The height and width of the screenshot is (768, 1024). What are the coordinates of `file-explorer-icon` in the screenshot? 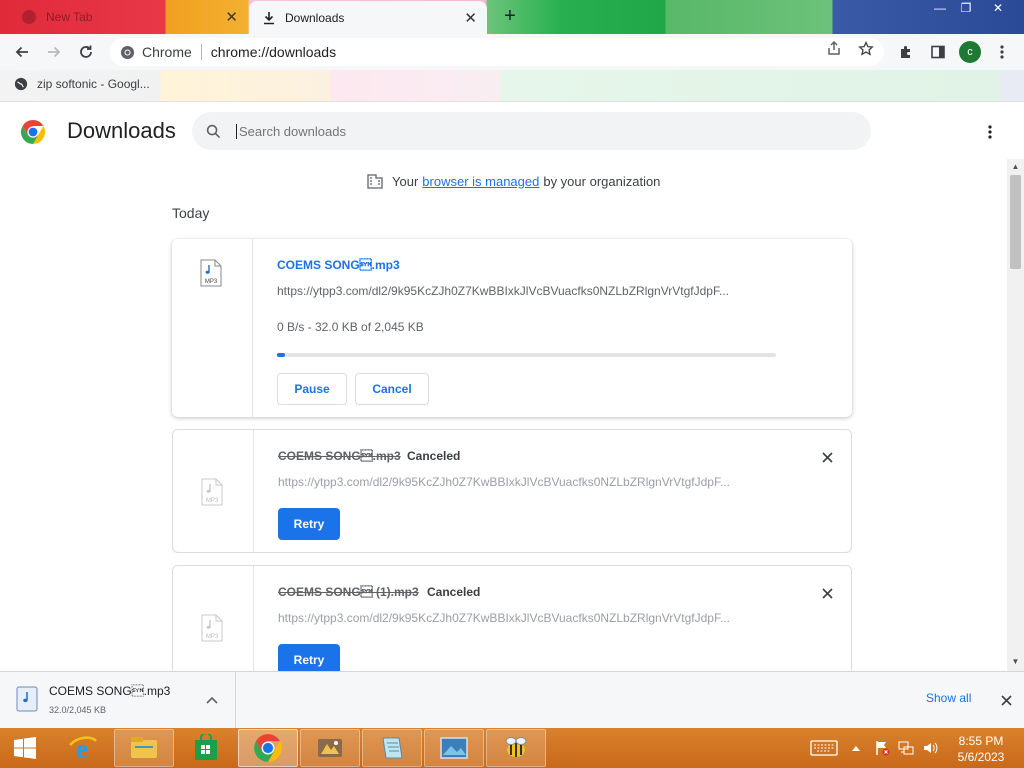 It's located at (144, 747).